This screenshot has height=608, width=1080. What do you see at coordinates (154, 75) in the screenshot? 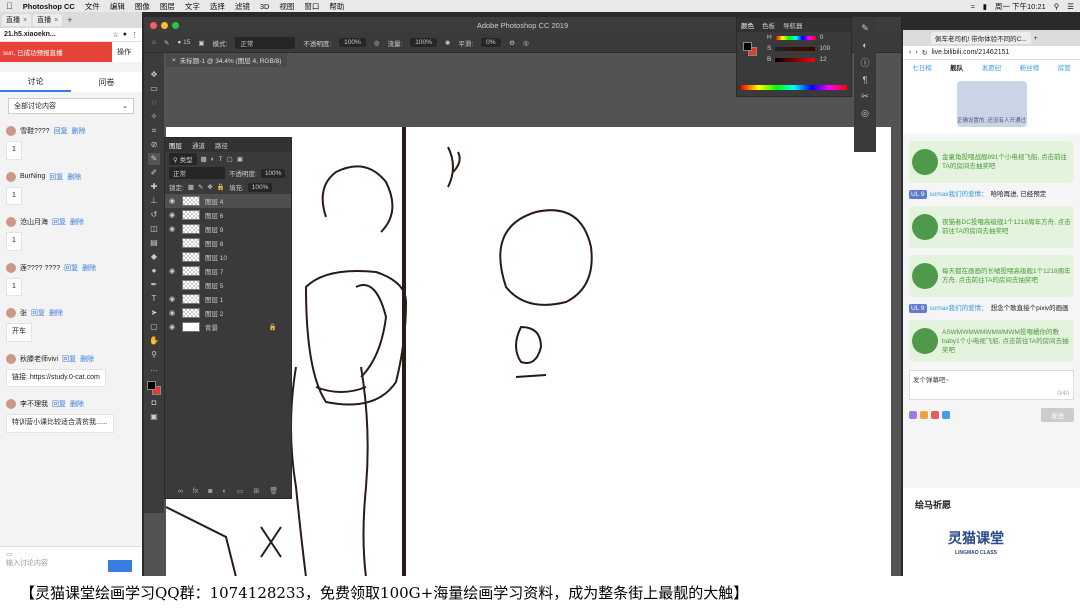
I see `move-tool-icon: ✥` at bounding box center [154, 75].